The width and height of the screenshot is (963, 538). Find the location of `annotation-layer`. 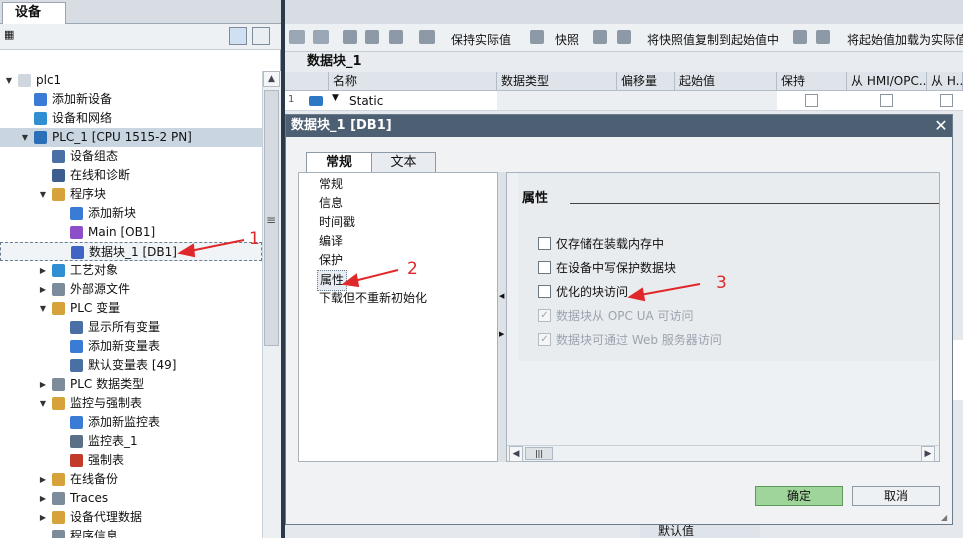

annotation-layer is located at coordinates (439, 270).